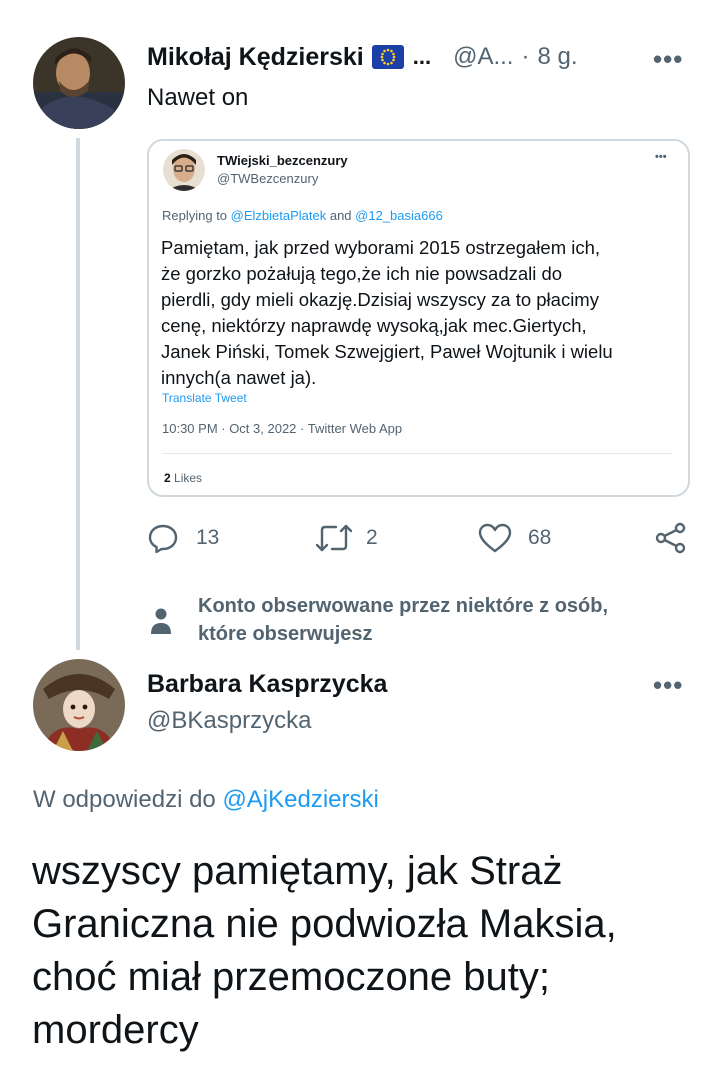  I want to click on retweet-button: 2, so click(346, 538).